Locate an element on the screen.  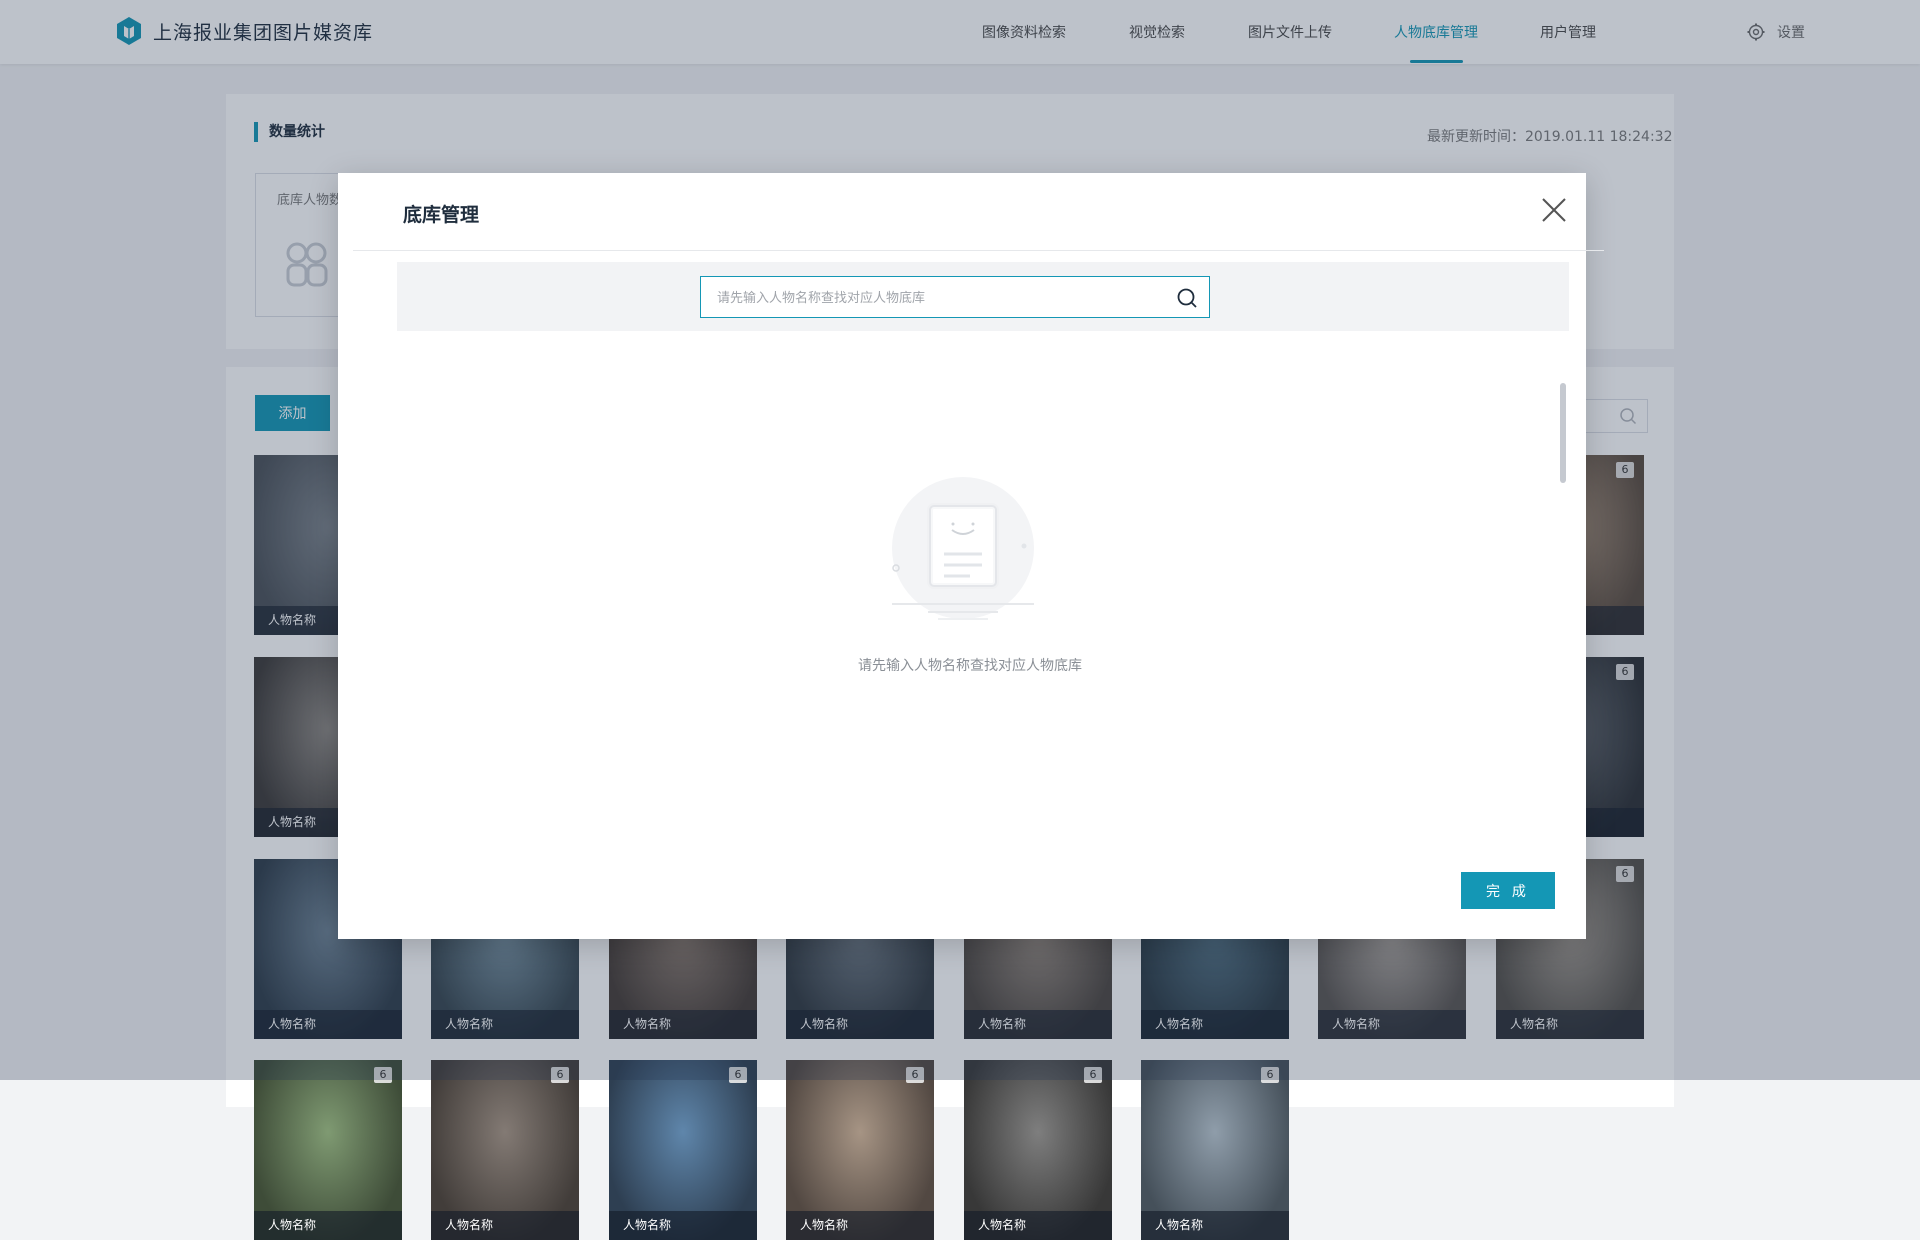
empty-state-icon is located at coordinates (963, 548).